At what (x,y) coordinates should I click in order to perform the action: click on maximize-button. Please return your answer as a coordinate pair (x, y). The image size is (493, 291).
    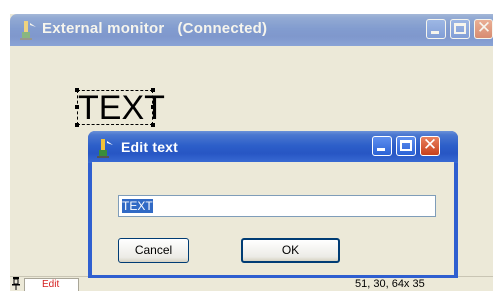
    Looking at the image, I should click on (460, 29).